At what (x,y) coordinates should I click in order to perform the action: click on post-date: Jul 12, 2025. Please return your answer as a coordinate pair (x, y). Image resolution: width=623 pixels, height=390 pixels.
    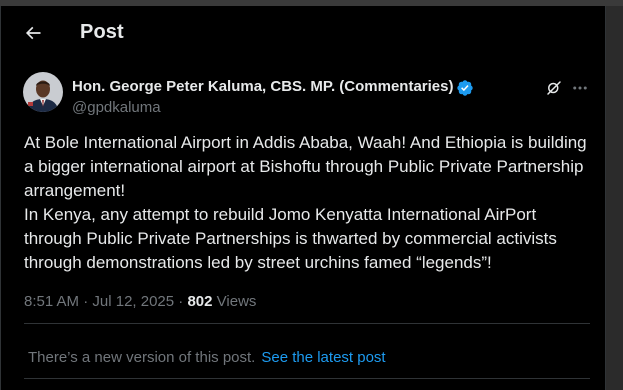
    Looking at the image, I should click on (133, 301).